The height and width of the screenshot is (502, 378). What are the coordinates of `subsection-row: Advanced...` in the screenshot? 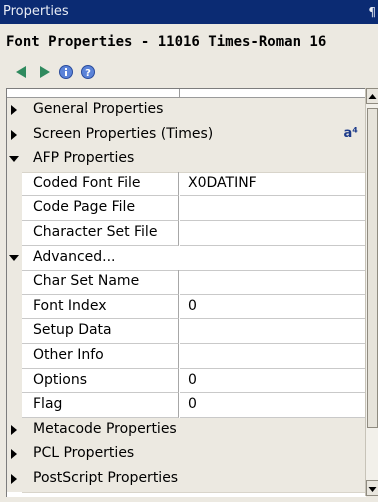 It's located at (186, 258).